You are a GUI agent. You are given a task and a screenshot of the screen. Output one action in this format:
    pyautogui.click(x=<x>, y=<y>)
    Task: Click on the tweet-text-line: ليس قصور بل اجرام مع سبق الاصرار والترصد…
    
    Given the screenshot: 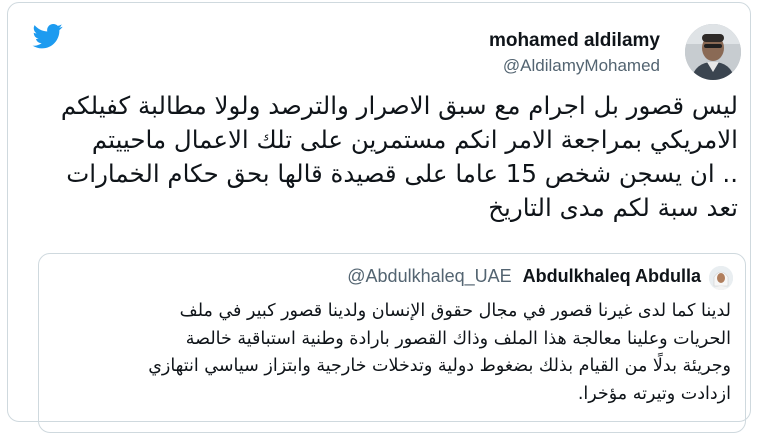 What is the action you would take?
    pyautogui.click(x=399, y=105)
    